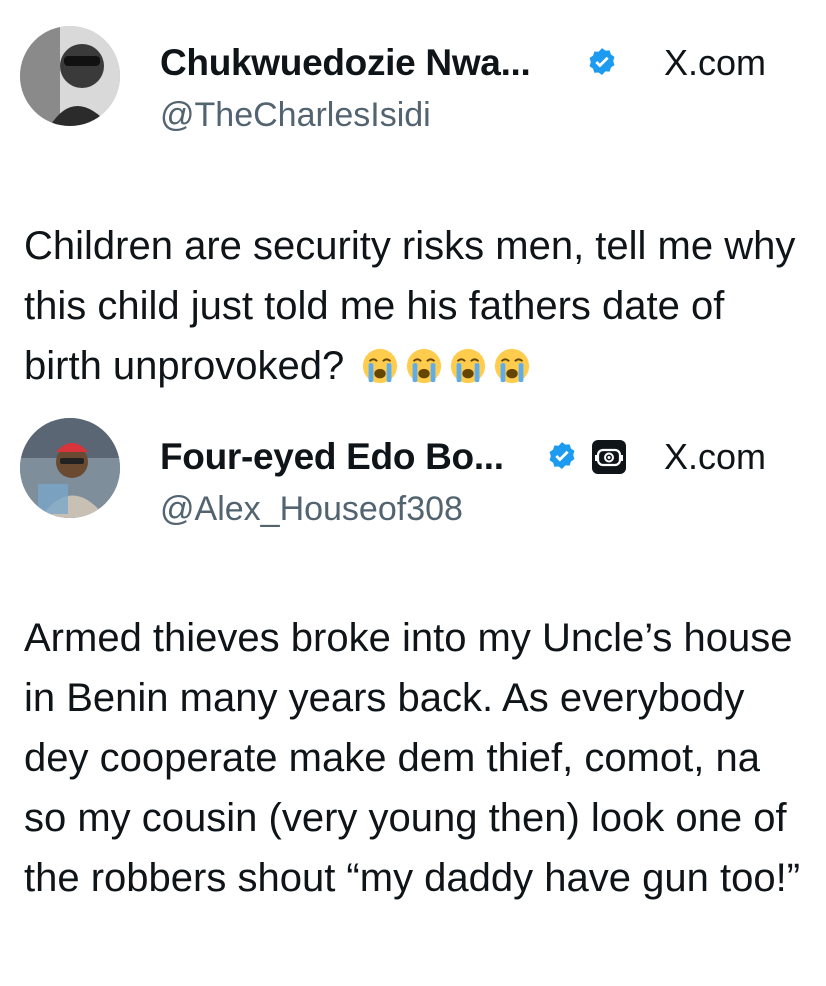  What do you see at coordinates (311, 509) in the screenshot?
I see `handle: @Alex_Houseof308` at bounding box center [311, 509].